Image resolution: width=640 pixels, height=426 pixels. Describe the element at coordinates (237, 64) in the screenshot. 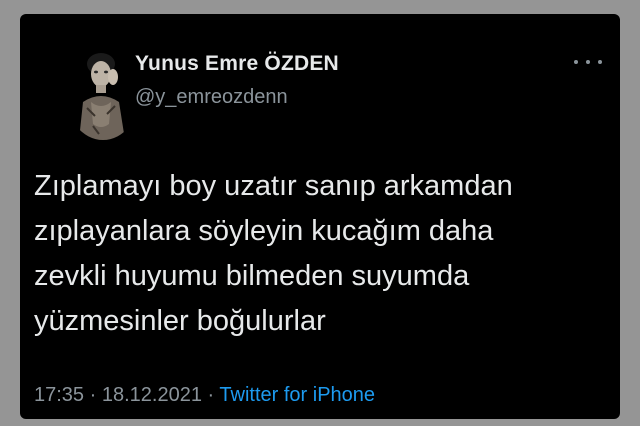

I see `author-name: Yunus Emre ÖZDEN` at that location.